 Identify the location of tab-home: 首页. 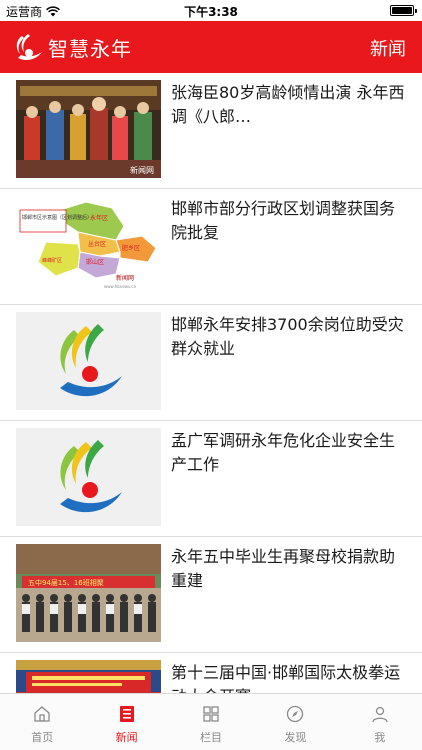
(42, 722).